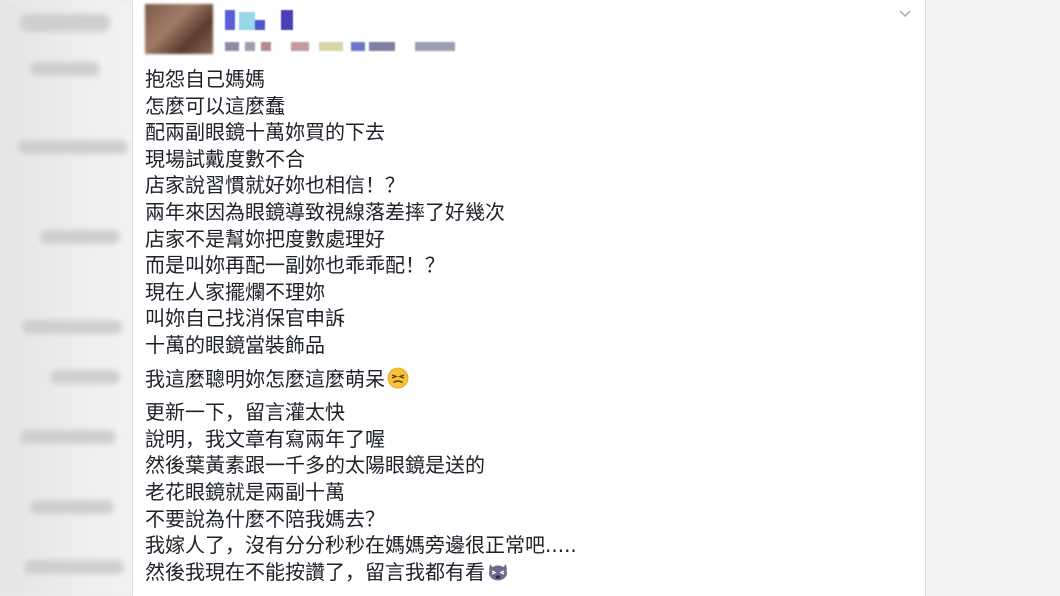 The height and width of the screenshot is (596, 1060). What do you see at coordinates (75, 298) in the screenshot?
I see `blurred-background-feed` at bounding box center [75, 298].